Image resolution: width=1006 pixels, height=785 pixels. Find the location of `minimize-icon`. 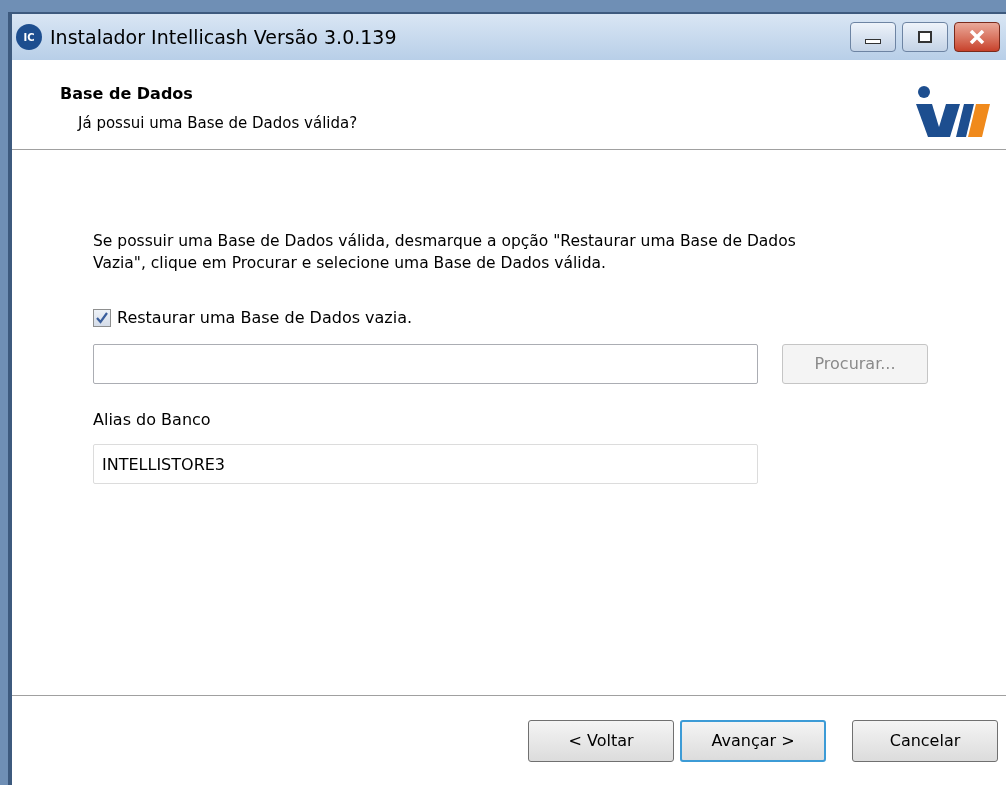

minimize-icon is located at coordinates (873, 41).